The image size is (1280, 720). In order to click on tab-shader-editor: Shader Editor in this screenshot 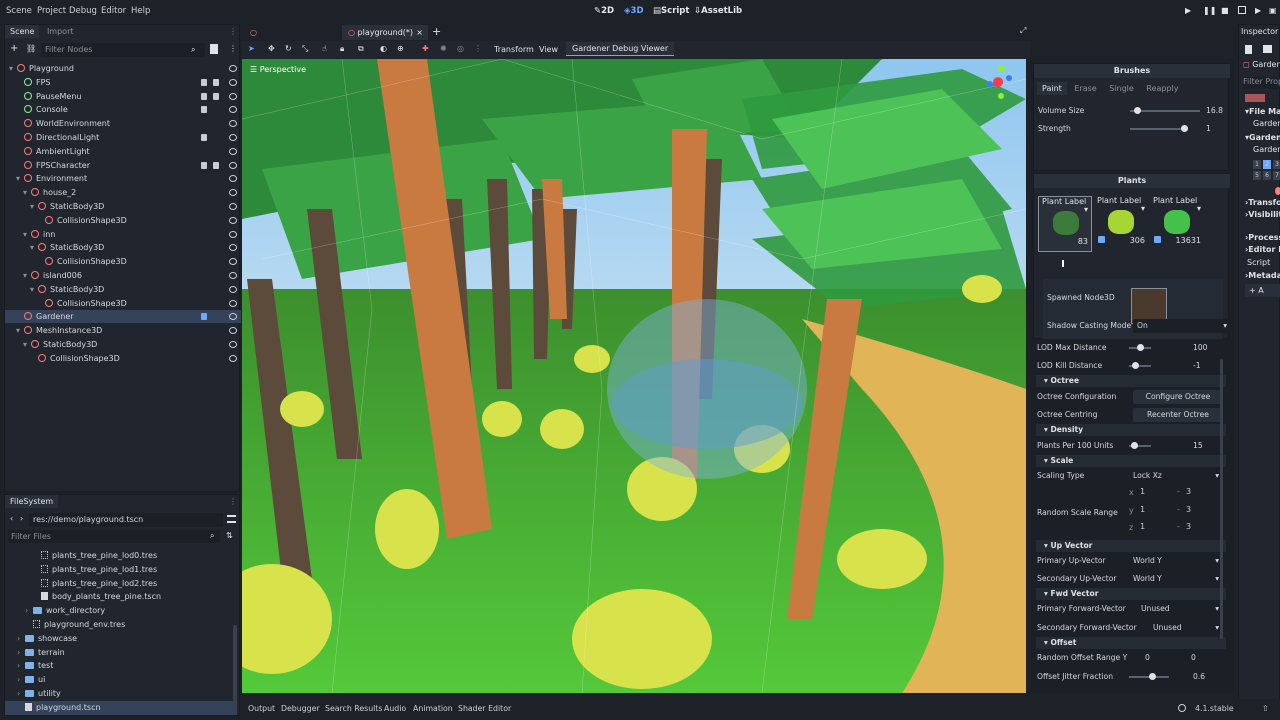, I will do `click(484, 708)`.